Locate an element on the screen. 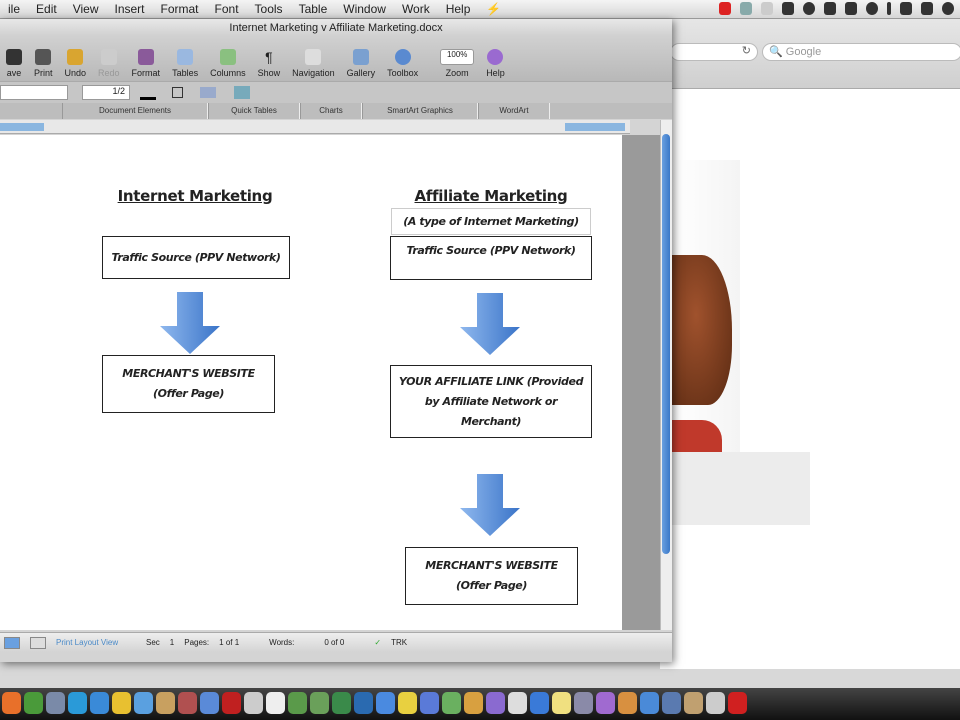 This screenshot has width=960, height=720. track-changes: TRK is located at coordinates (399, 642).